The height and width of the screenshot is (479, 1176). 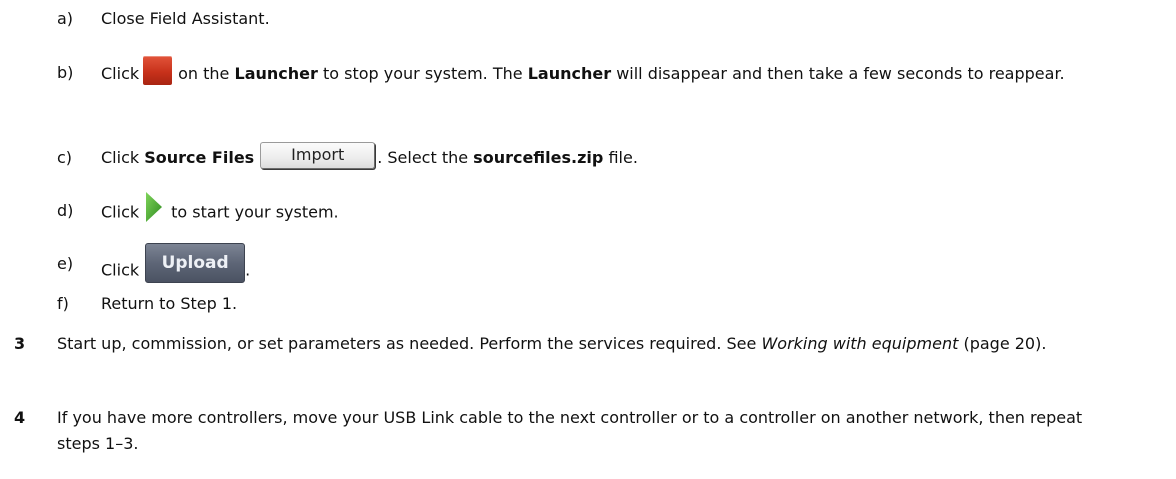 I want to click on file-name: sourcefiles.zip, so click(x=538, y=157).